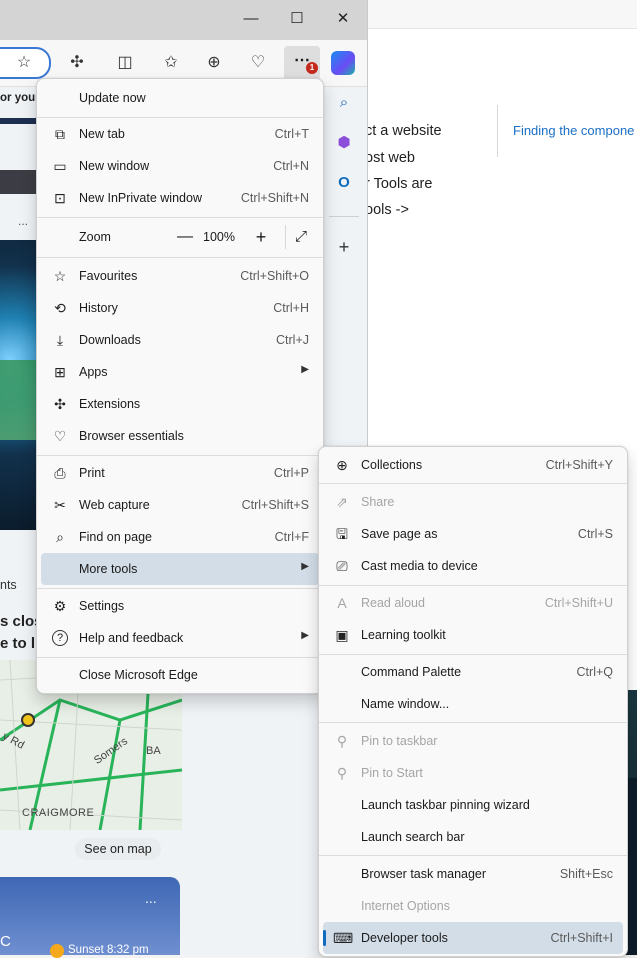 The image size is (637, 958). Describe the element at coordinates (180, 436) in the screenshot. I see `menu-item-browser-essentials: ♡ Browser essentials` at that location.